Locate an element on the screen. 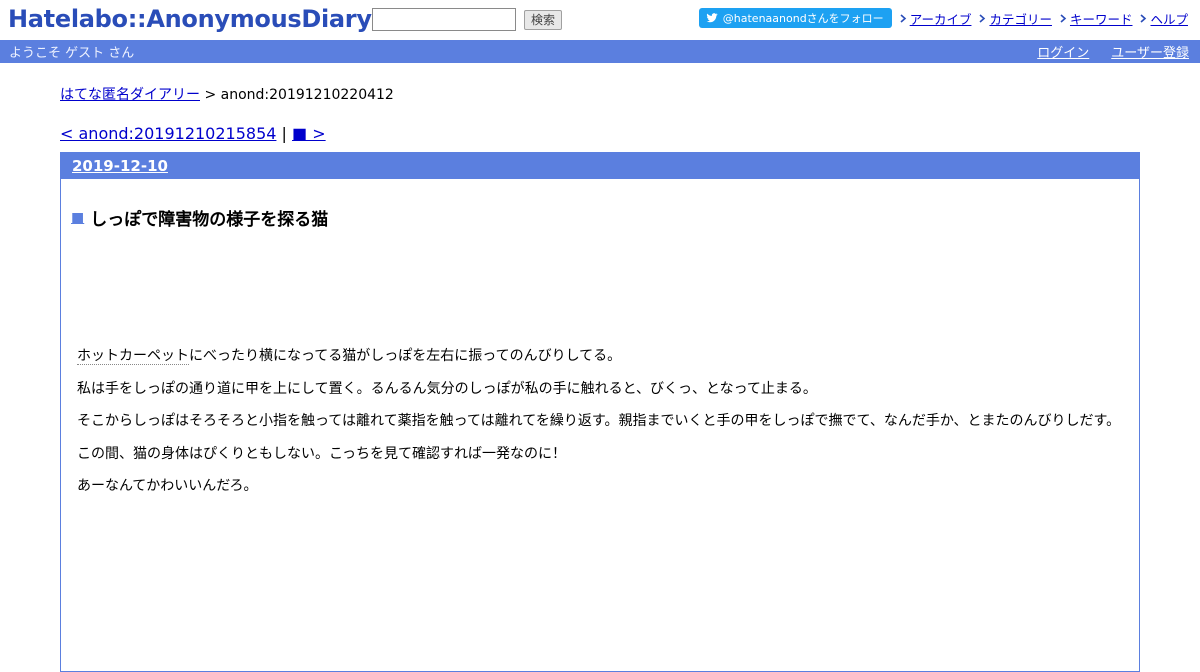  nav-archive-link: アーカイブ is located at coordinates (941, 18).